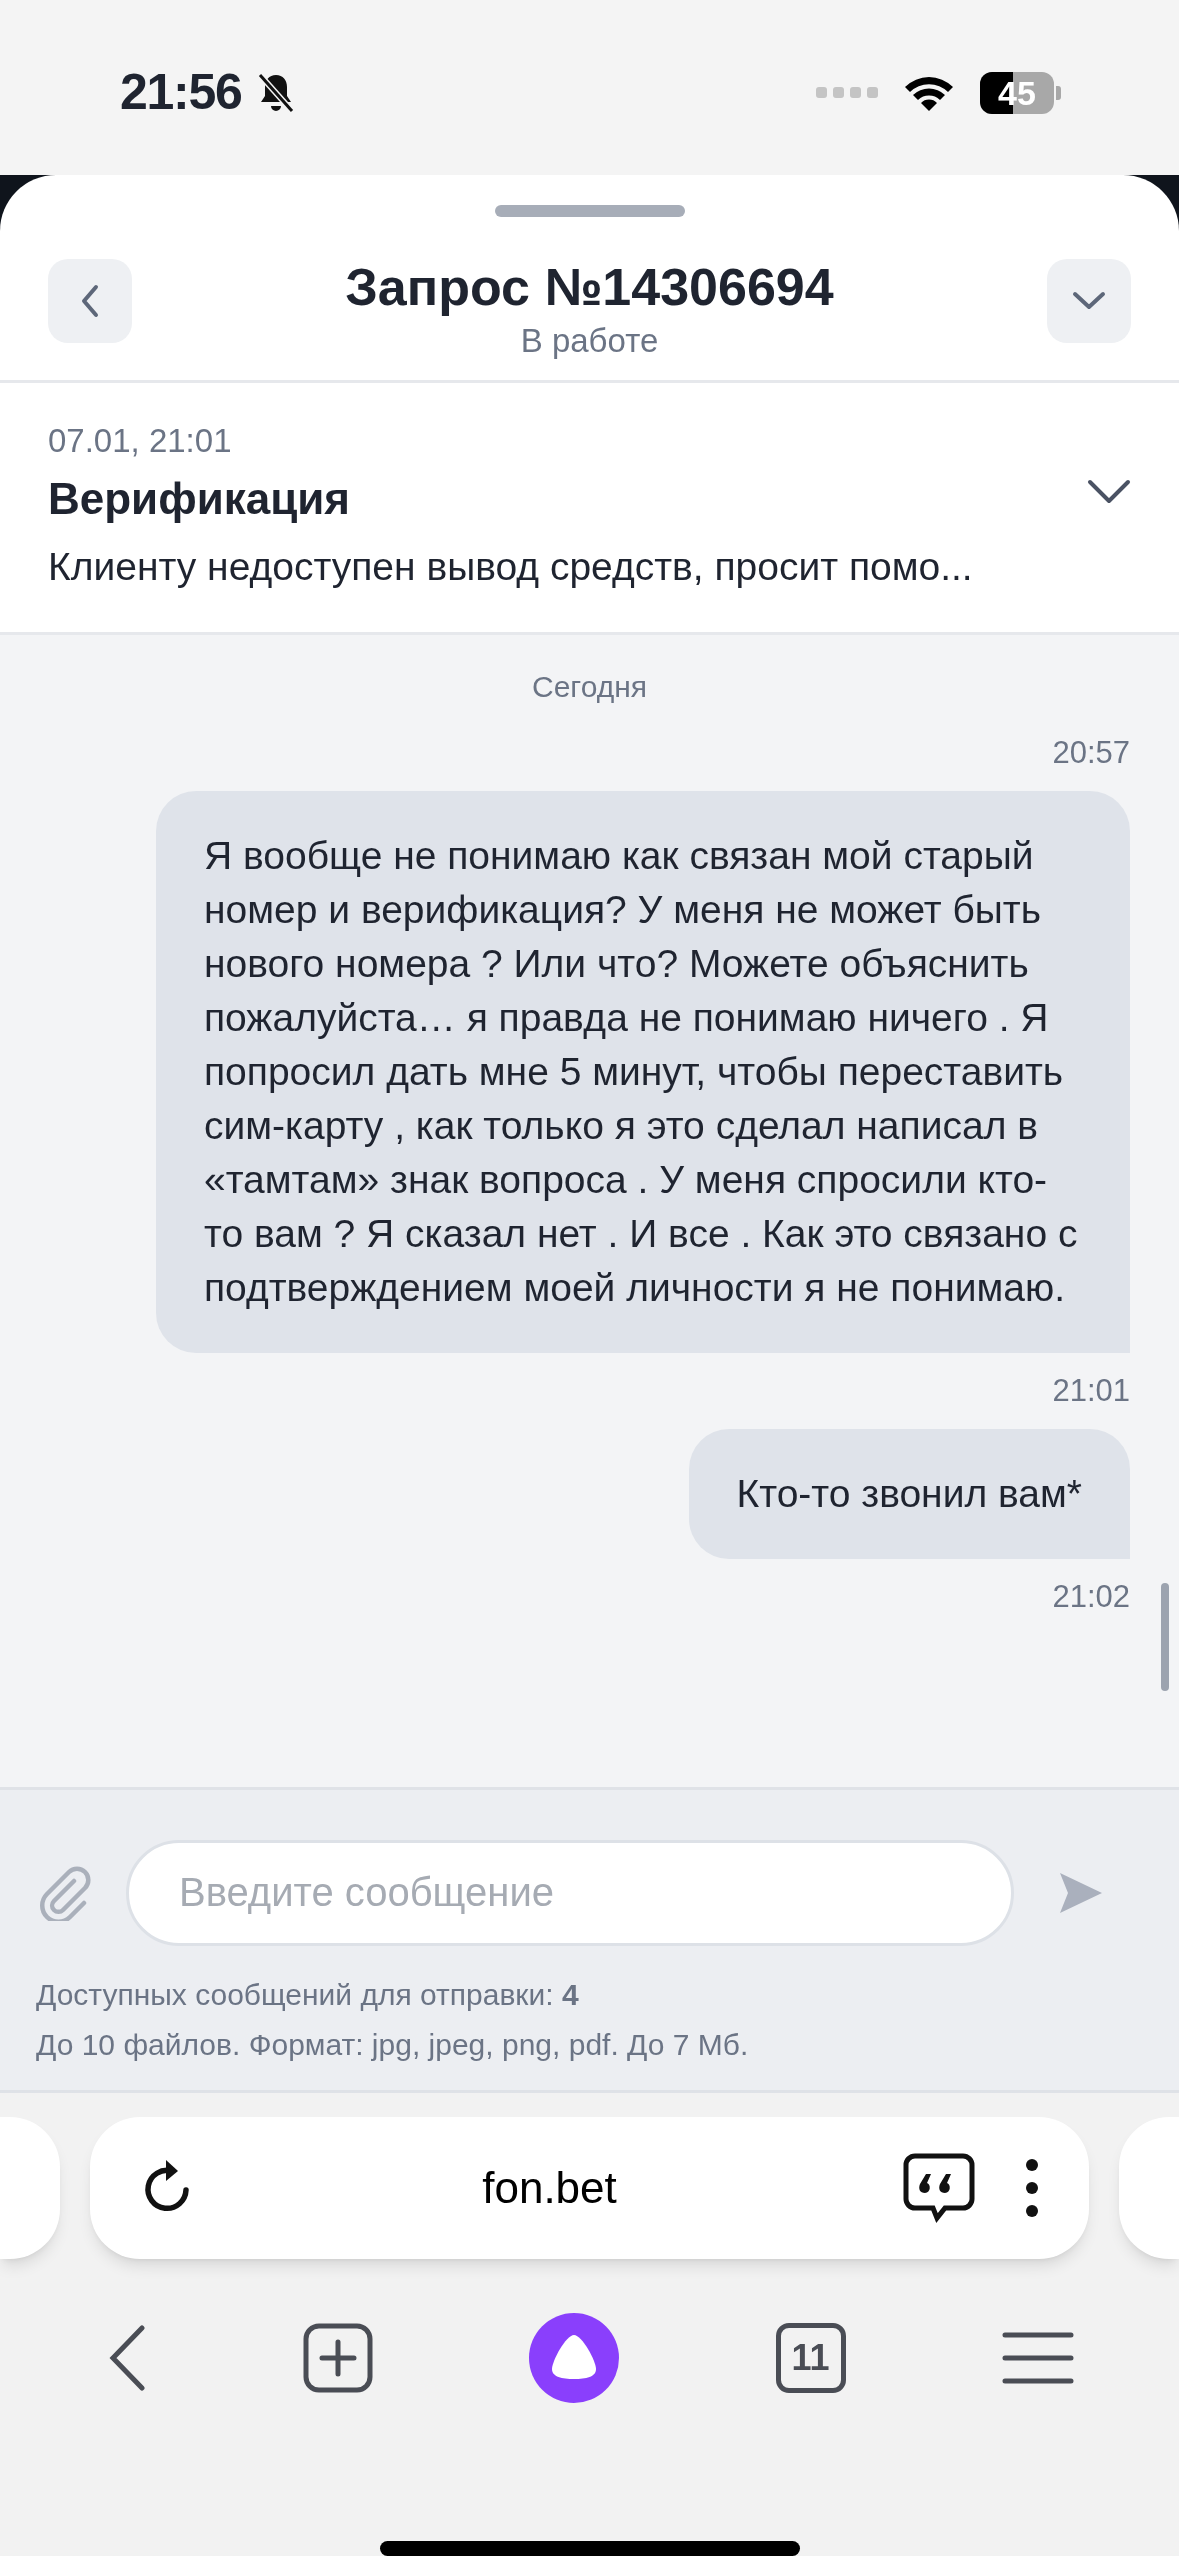 The width and height of the screenshot is (1179, 2556). Describe the element at coordinates (199, 498) in the screenshot. I see `request-topic: Верификация` at that location.